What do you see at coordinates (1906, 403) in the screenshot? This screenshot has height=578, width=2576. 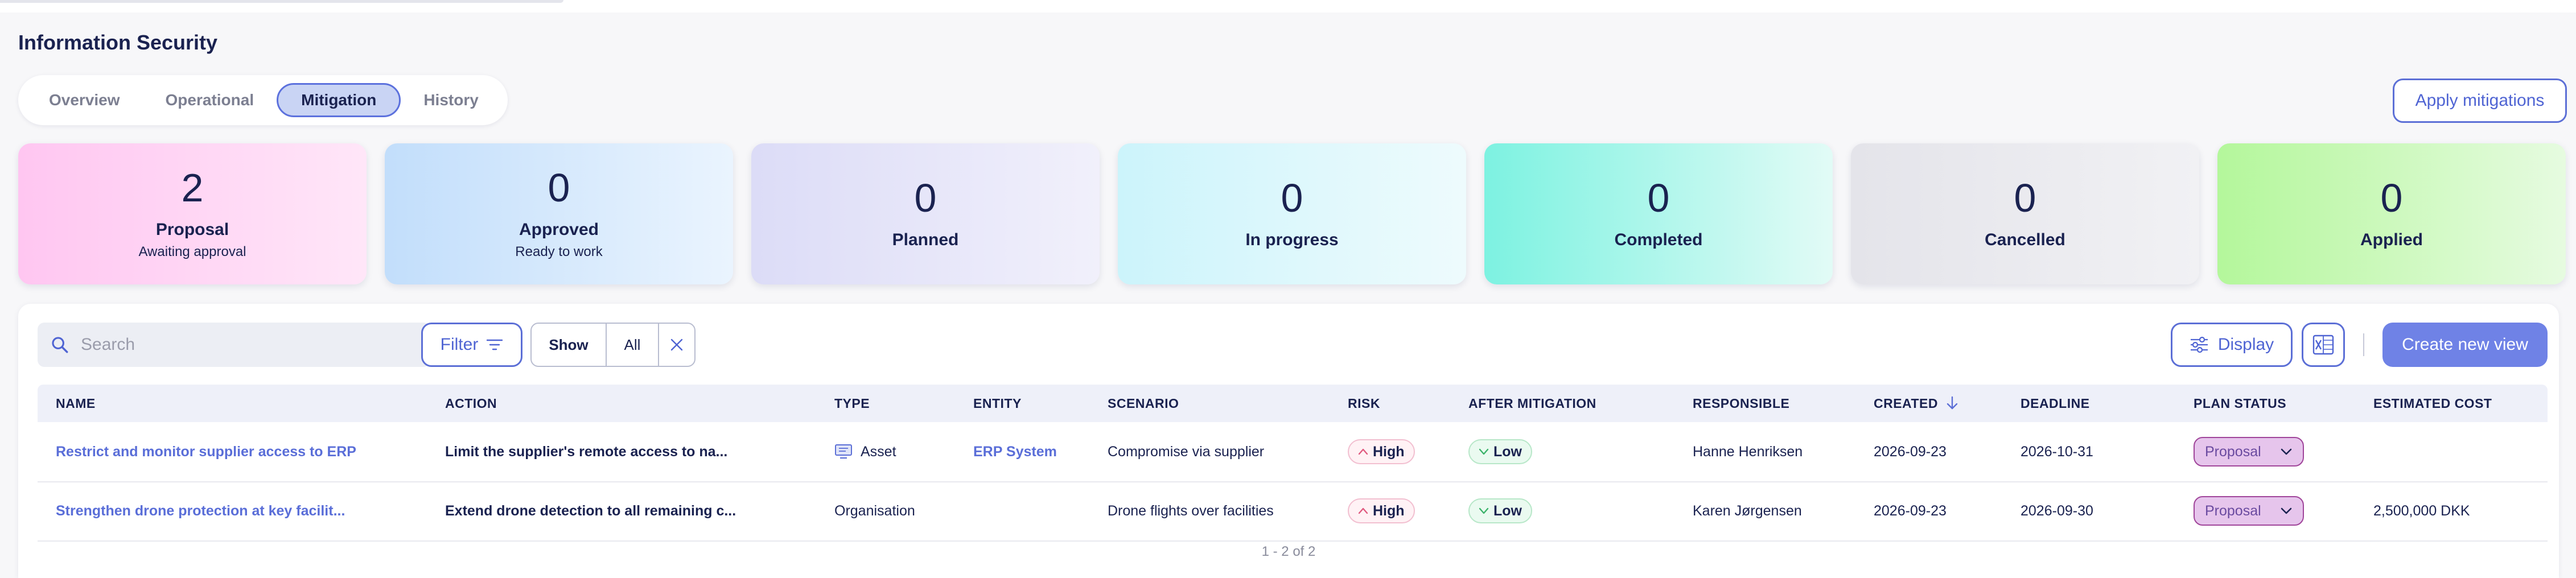 I see `created-header-label: CREATED` at bounding box center [1906, 403].